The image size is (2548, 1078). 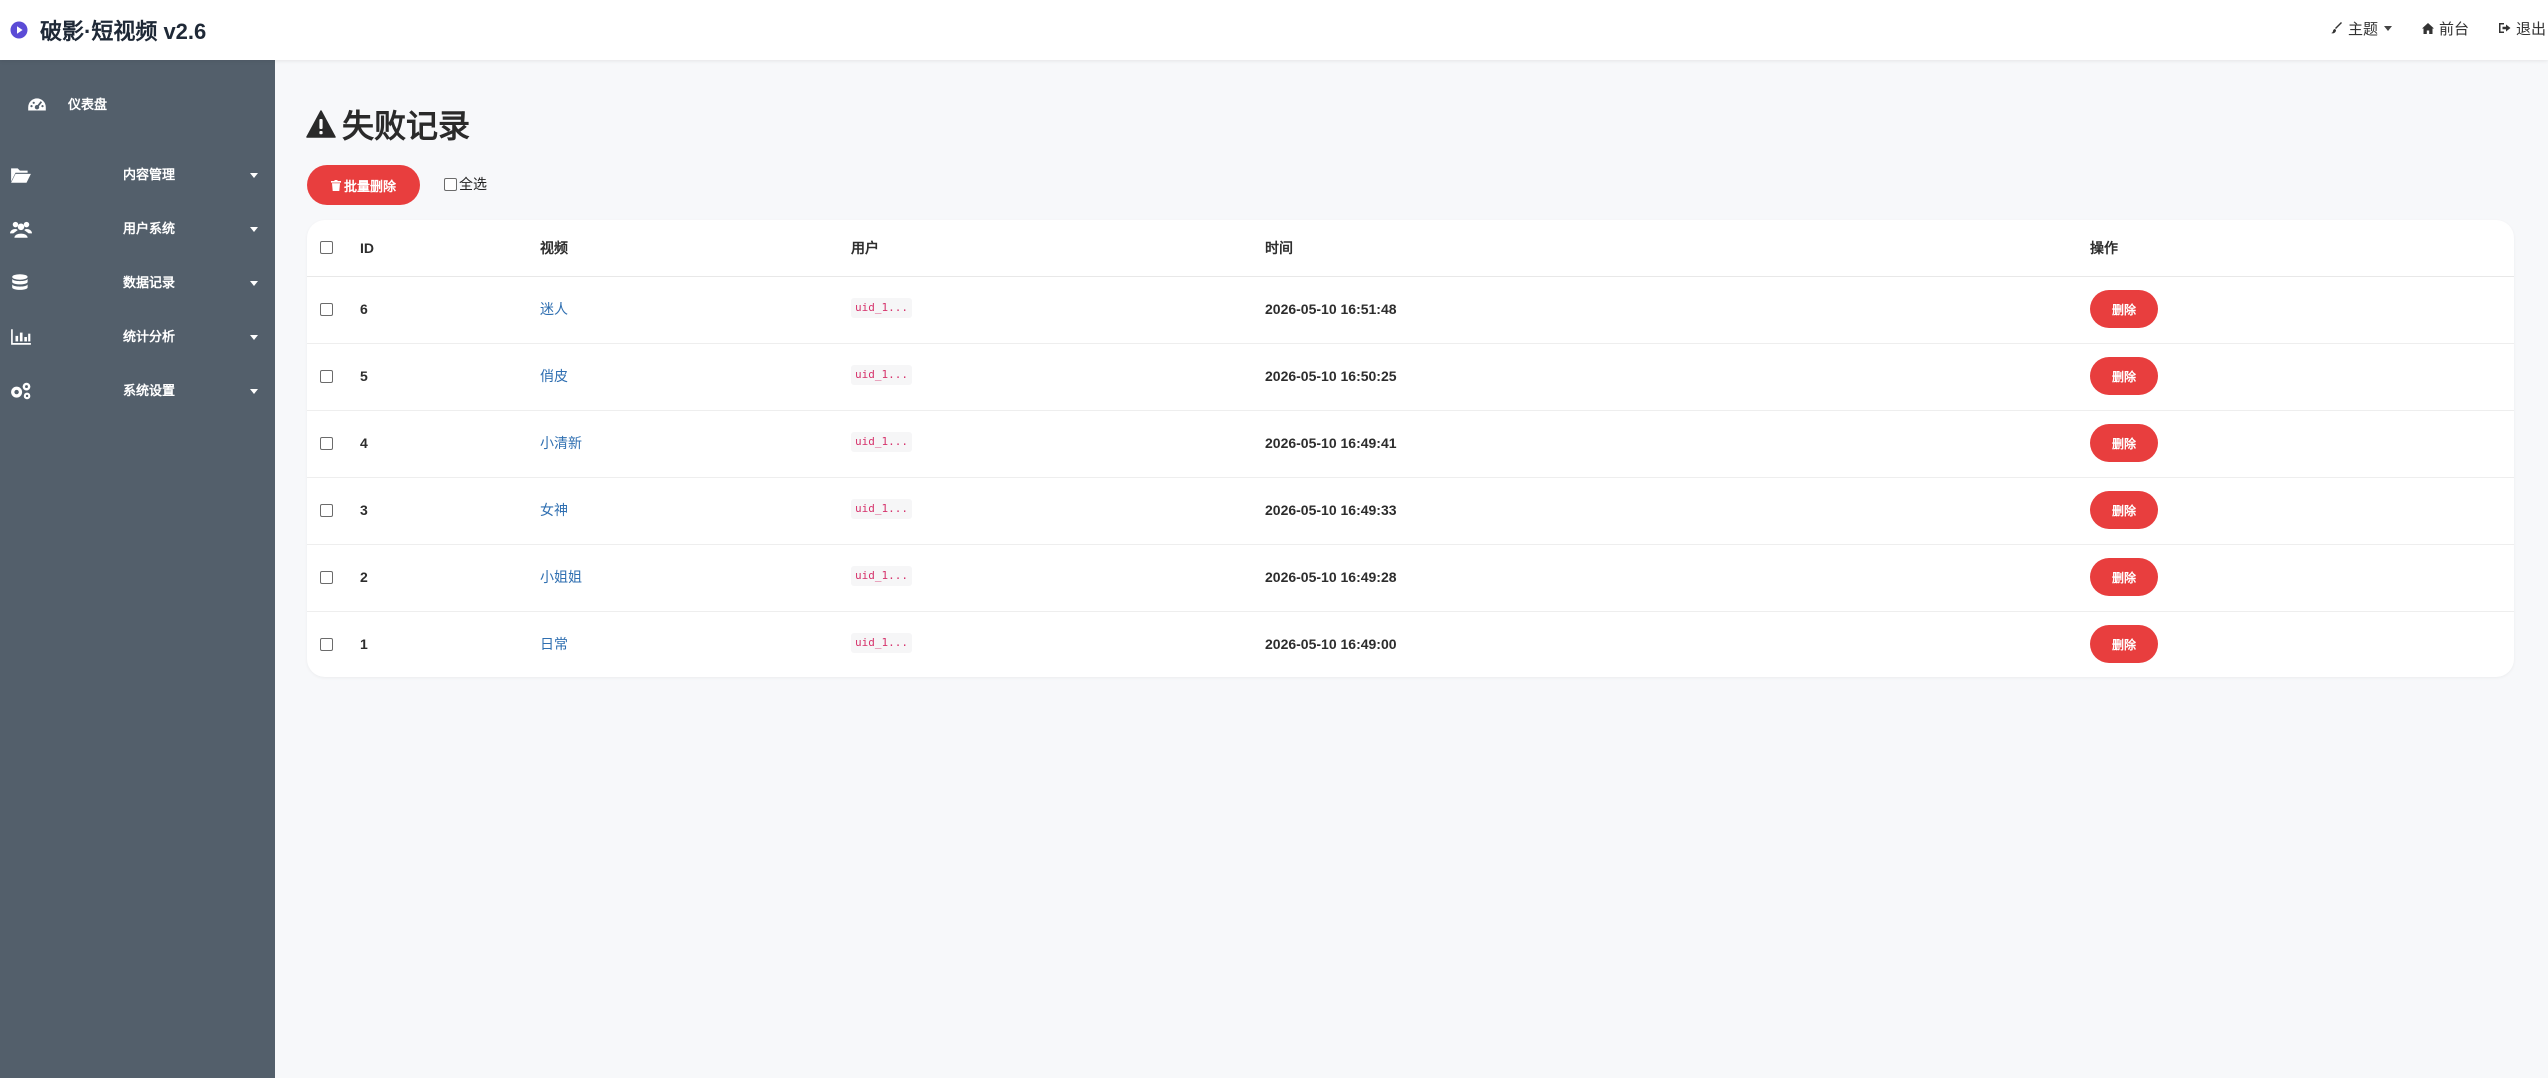 I want to click on logout-link: 退出, so click(x=2522, y=28).